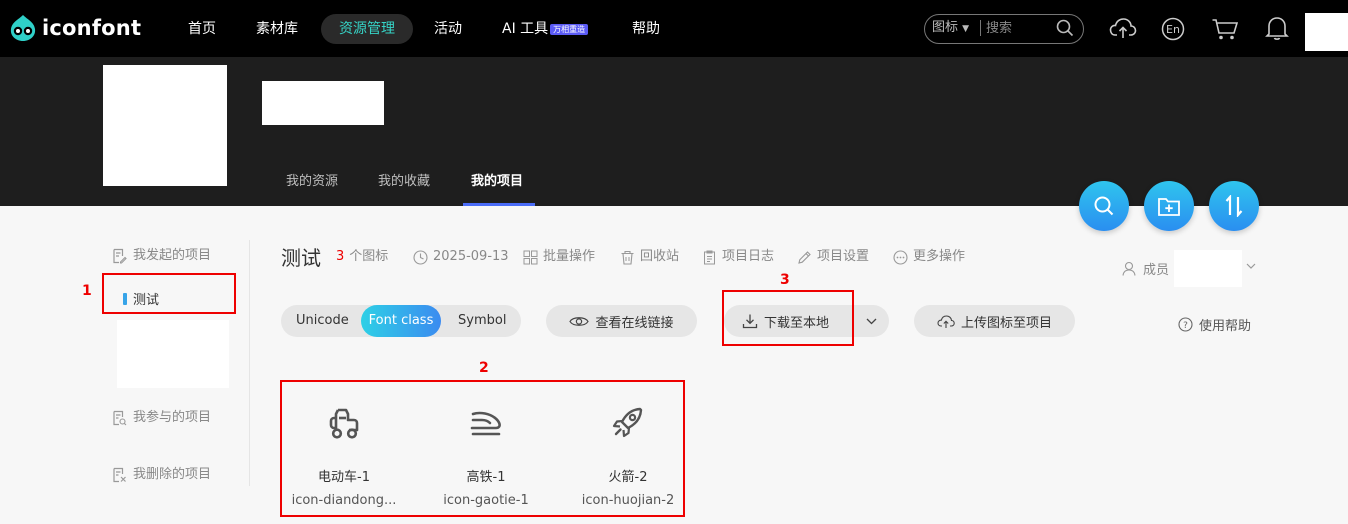 The height and width of the screenshot is (524, 1348). Describe the element at coordinates (627, 257) in the screenshot. I see `trash-icon` at that location.